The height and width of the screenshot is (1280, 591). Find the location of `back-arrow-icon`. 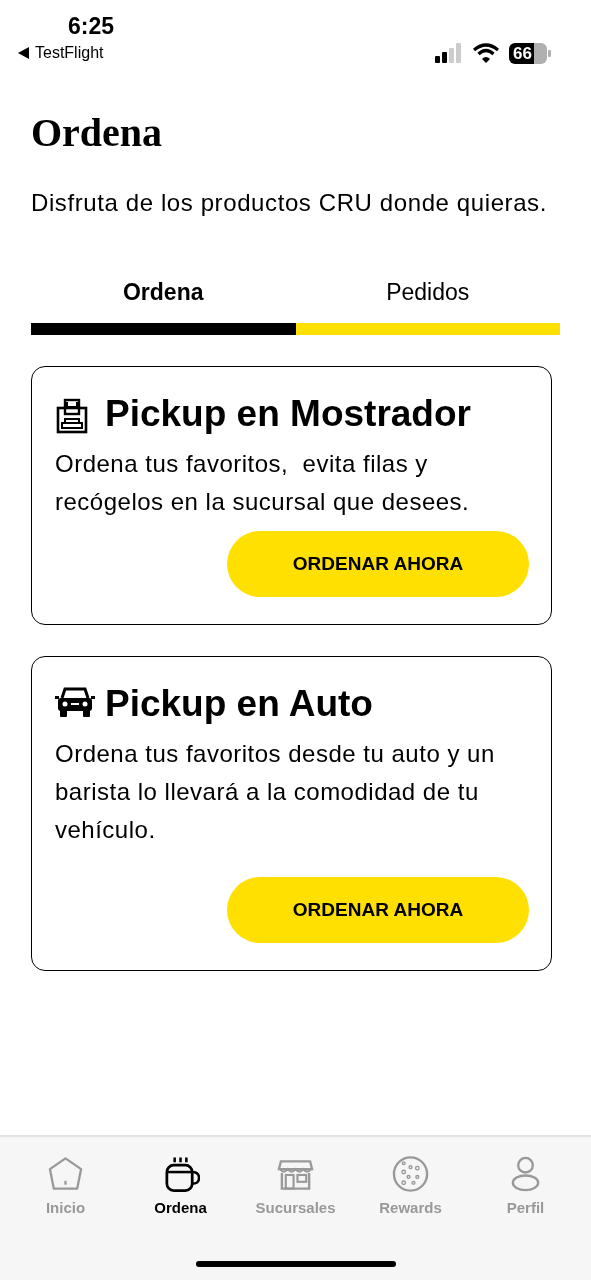

back-arrow-icon is located at coordinates (23, 53).